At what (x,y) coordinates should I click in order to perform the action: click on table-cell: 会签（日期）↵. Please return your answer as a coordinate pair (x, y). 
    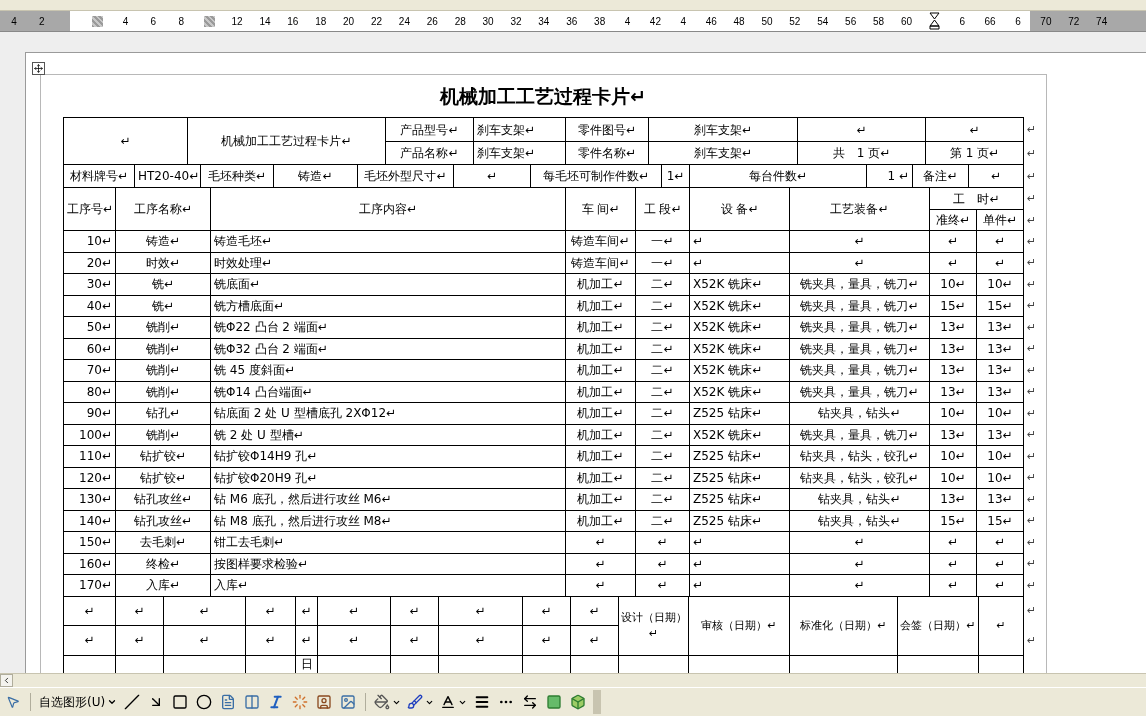
    Looking at the image, I should click on (938, 625).